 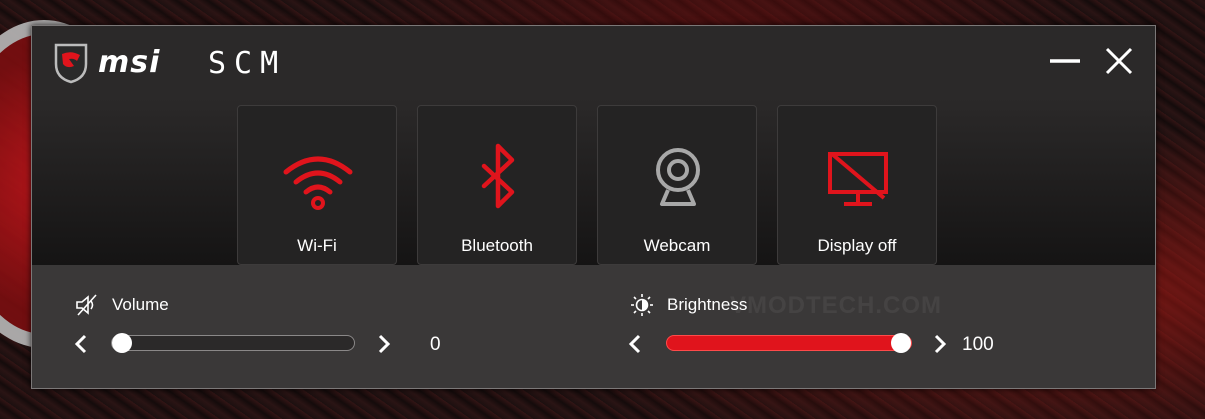 What do you see at coordinates (247, 63) in the screenshot?
I see `app-title: SCM` at bounding box center [247, 63].